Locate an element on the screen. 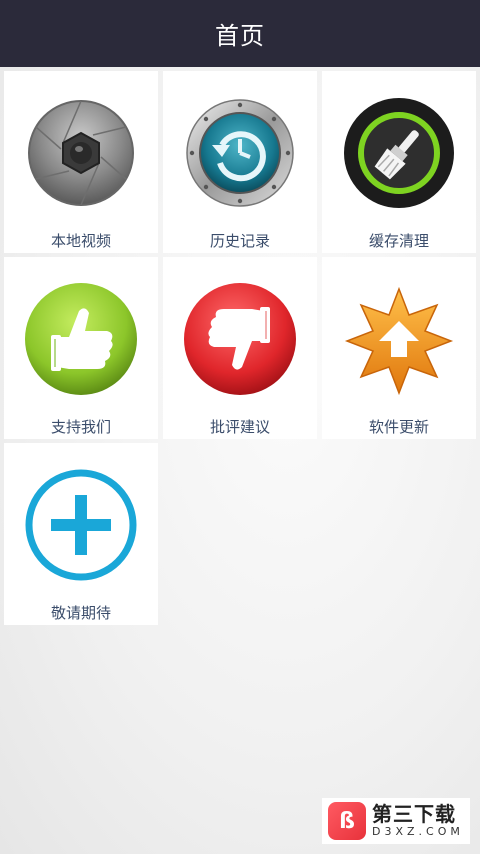 This screenshot has width=480, height=854. tile-software-update: 软件更新 is located at coordinates (399, 348).